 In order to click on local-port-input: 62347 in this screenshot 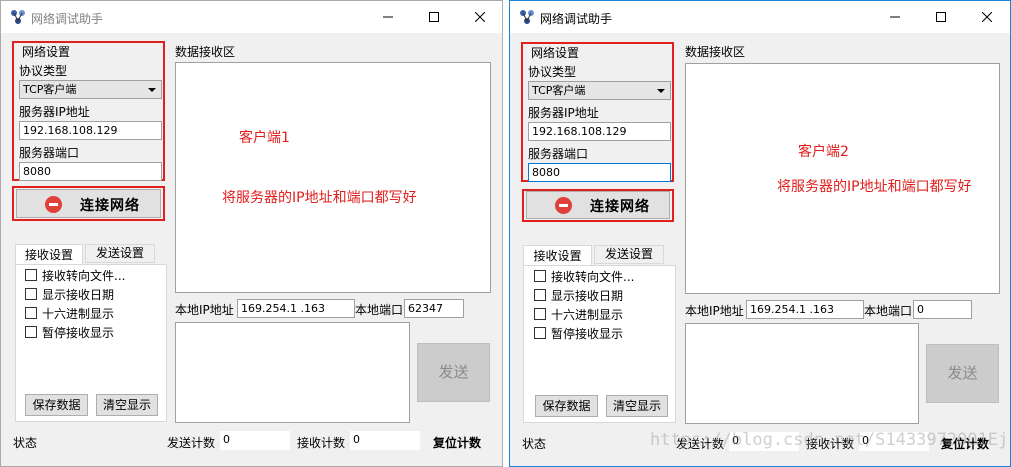, I will do `click(434, 308)`.